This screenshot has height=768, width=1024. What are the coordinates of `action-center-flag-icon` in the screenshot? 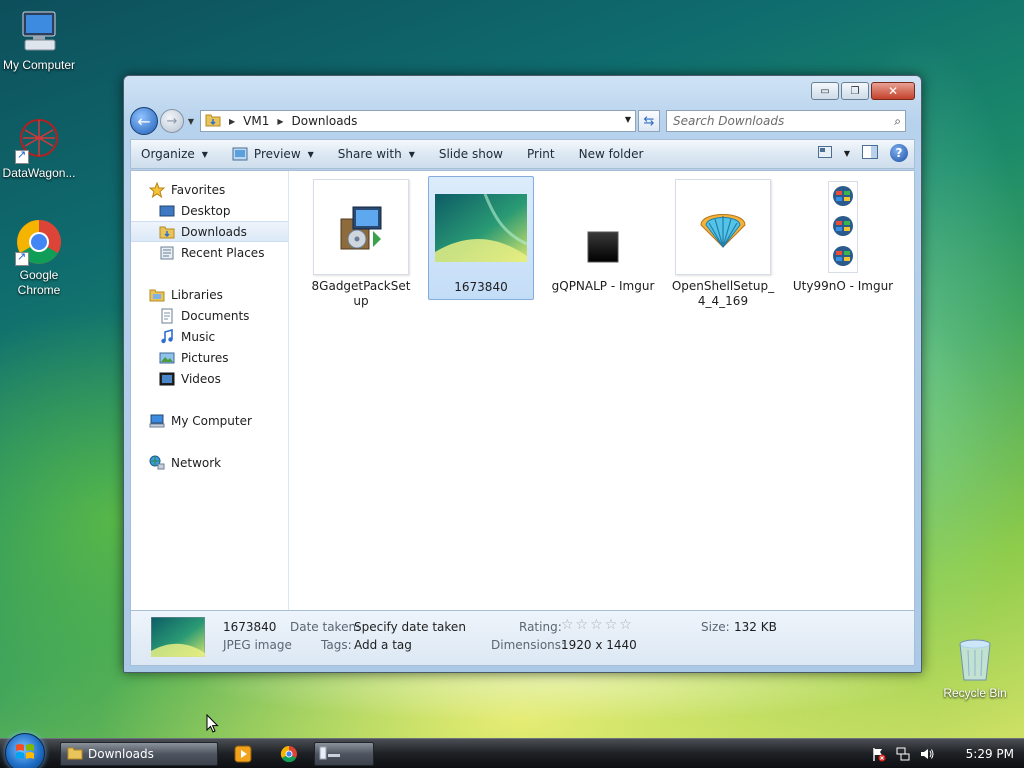 It's located at (879, 754).